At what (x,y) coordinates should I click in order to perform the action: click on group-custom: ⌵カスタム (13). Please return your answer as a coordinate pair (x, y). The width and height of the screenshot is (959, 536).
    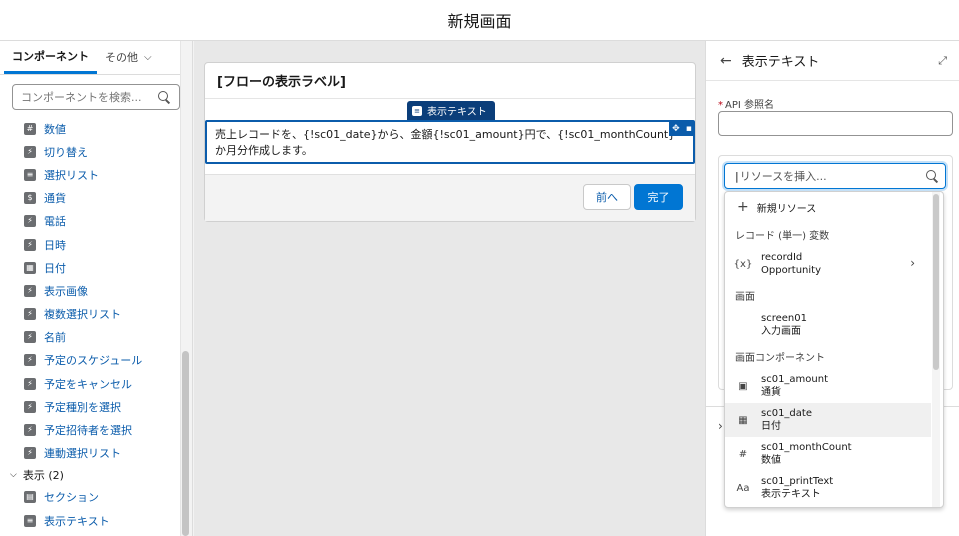
    Looking at the image, I should click on (90, 534).